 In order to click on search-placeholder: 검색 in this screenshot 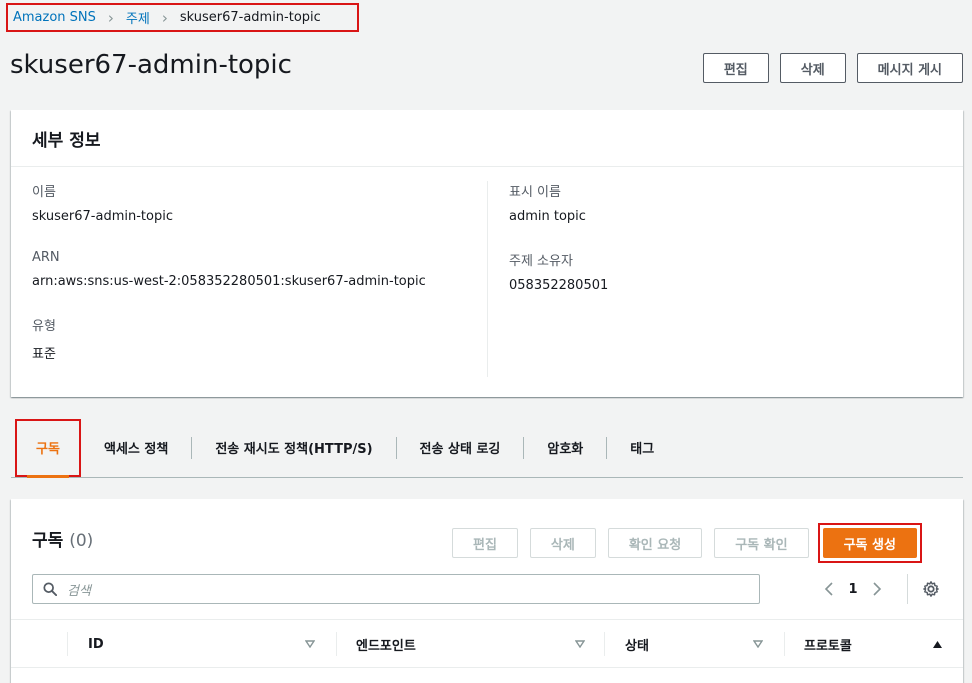, I will do `click(79, 591)`.